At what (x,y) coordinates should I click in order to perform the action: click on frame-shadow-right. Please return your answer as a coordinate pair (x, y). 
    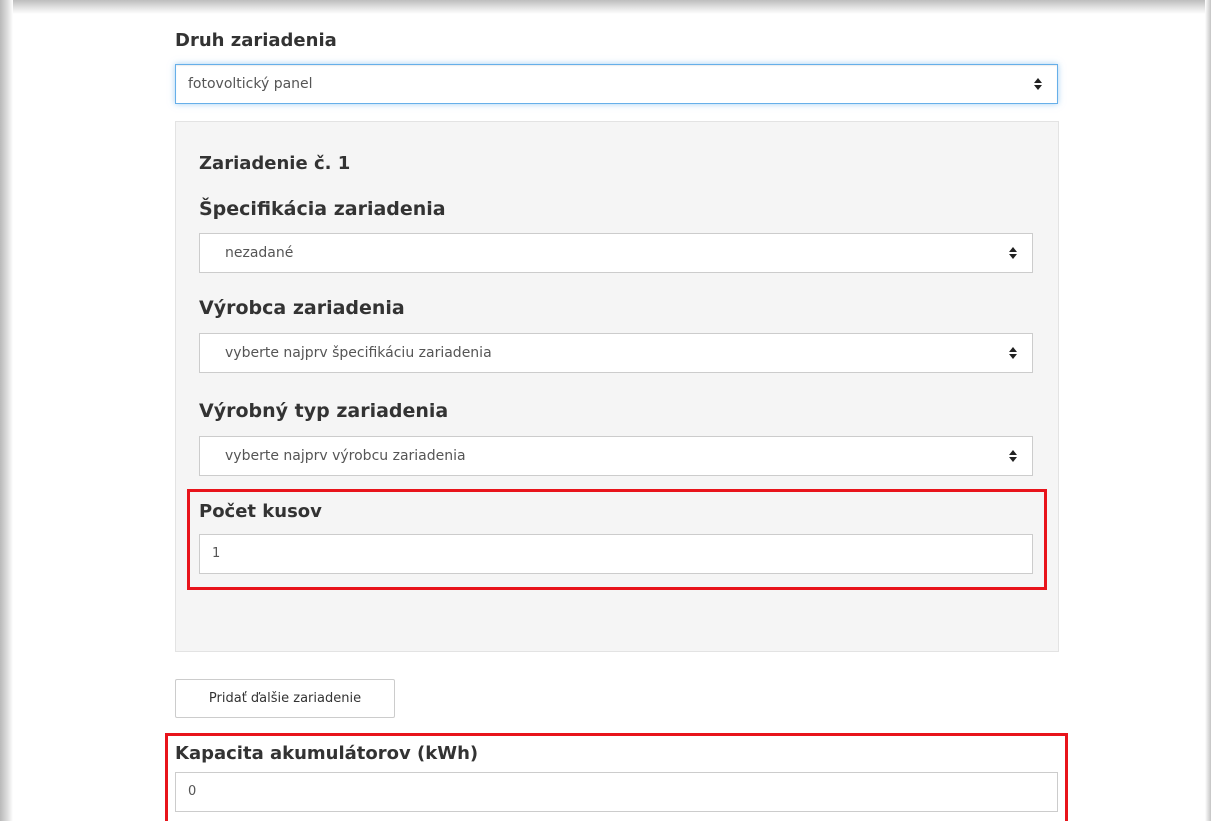
    Looking at the image, I should click on (1208, 410).